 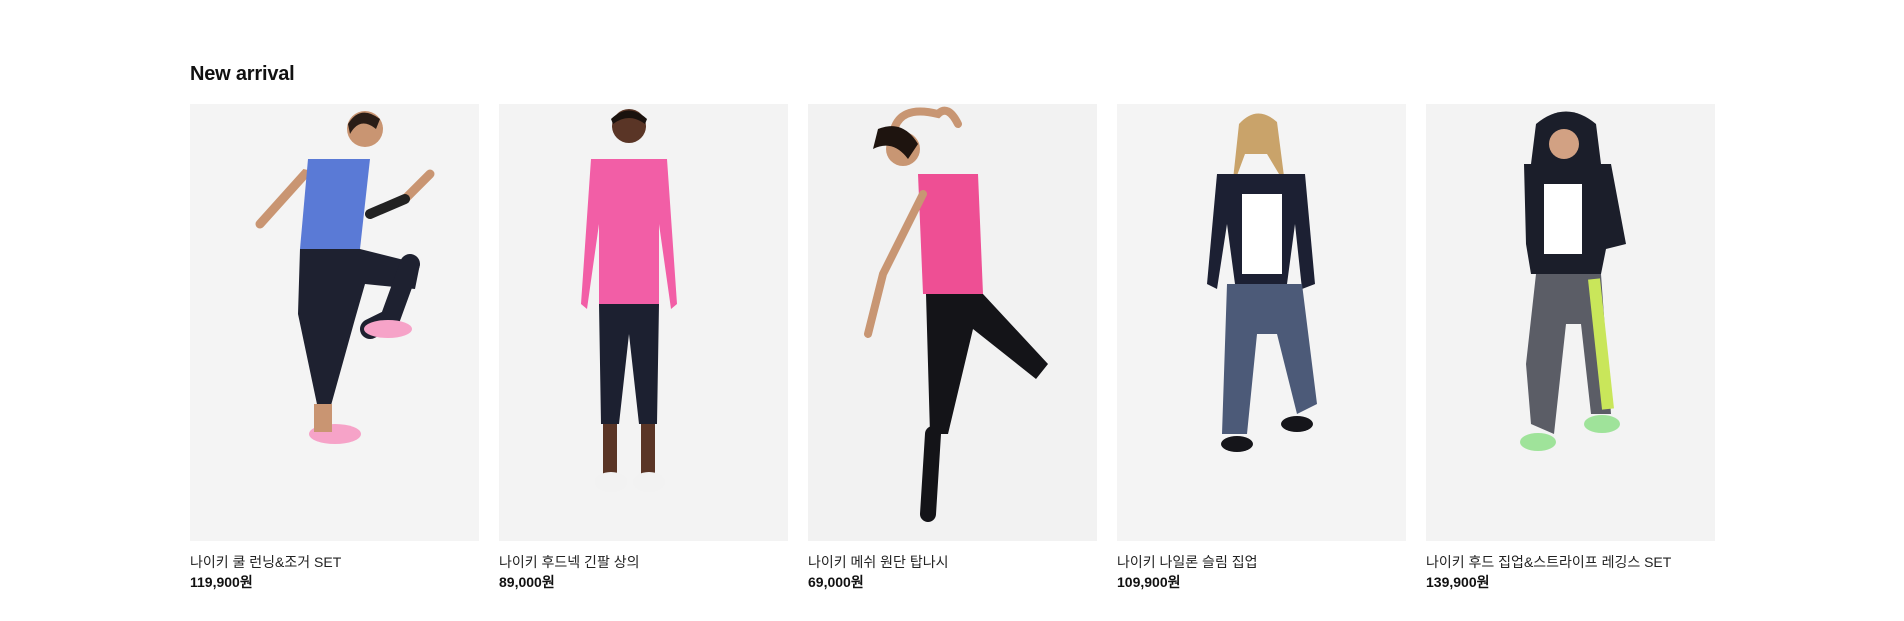 I want to click on section-title: New arrival, so click(x=242, y=74).